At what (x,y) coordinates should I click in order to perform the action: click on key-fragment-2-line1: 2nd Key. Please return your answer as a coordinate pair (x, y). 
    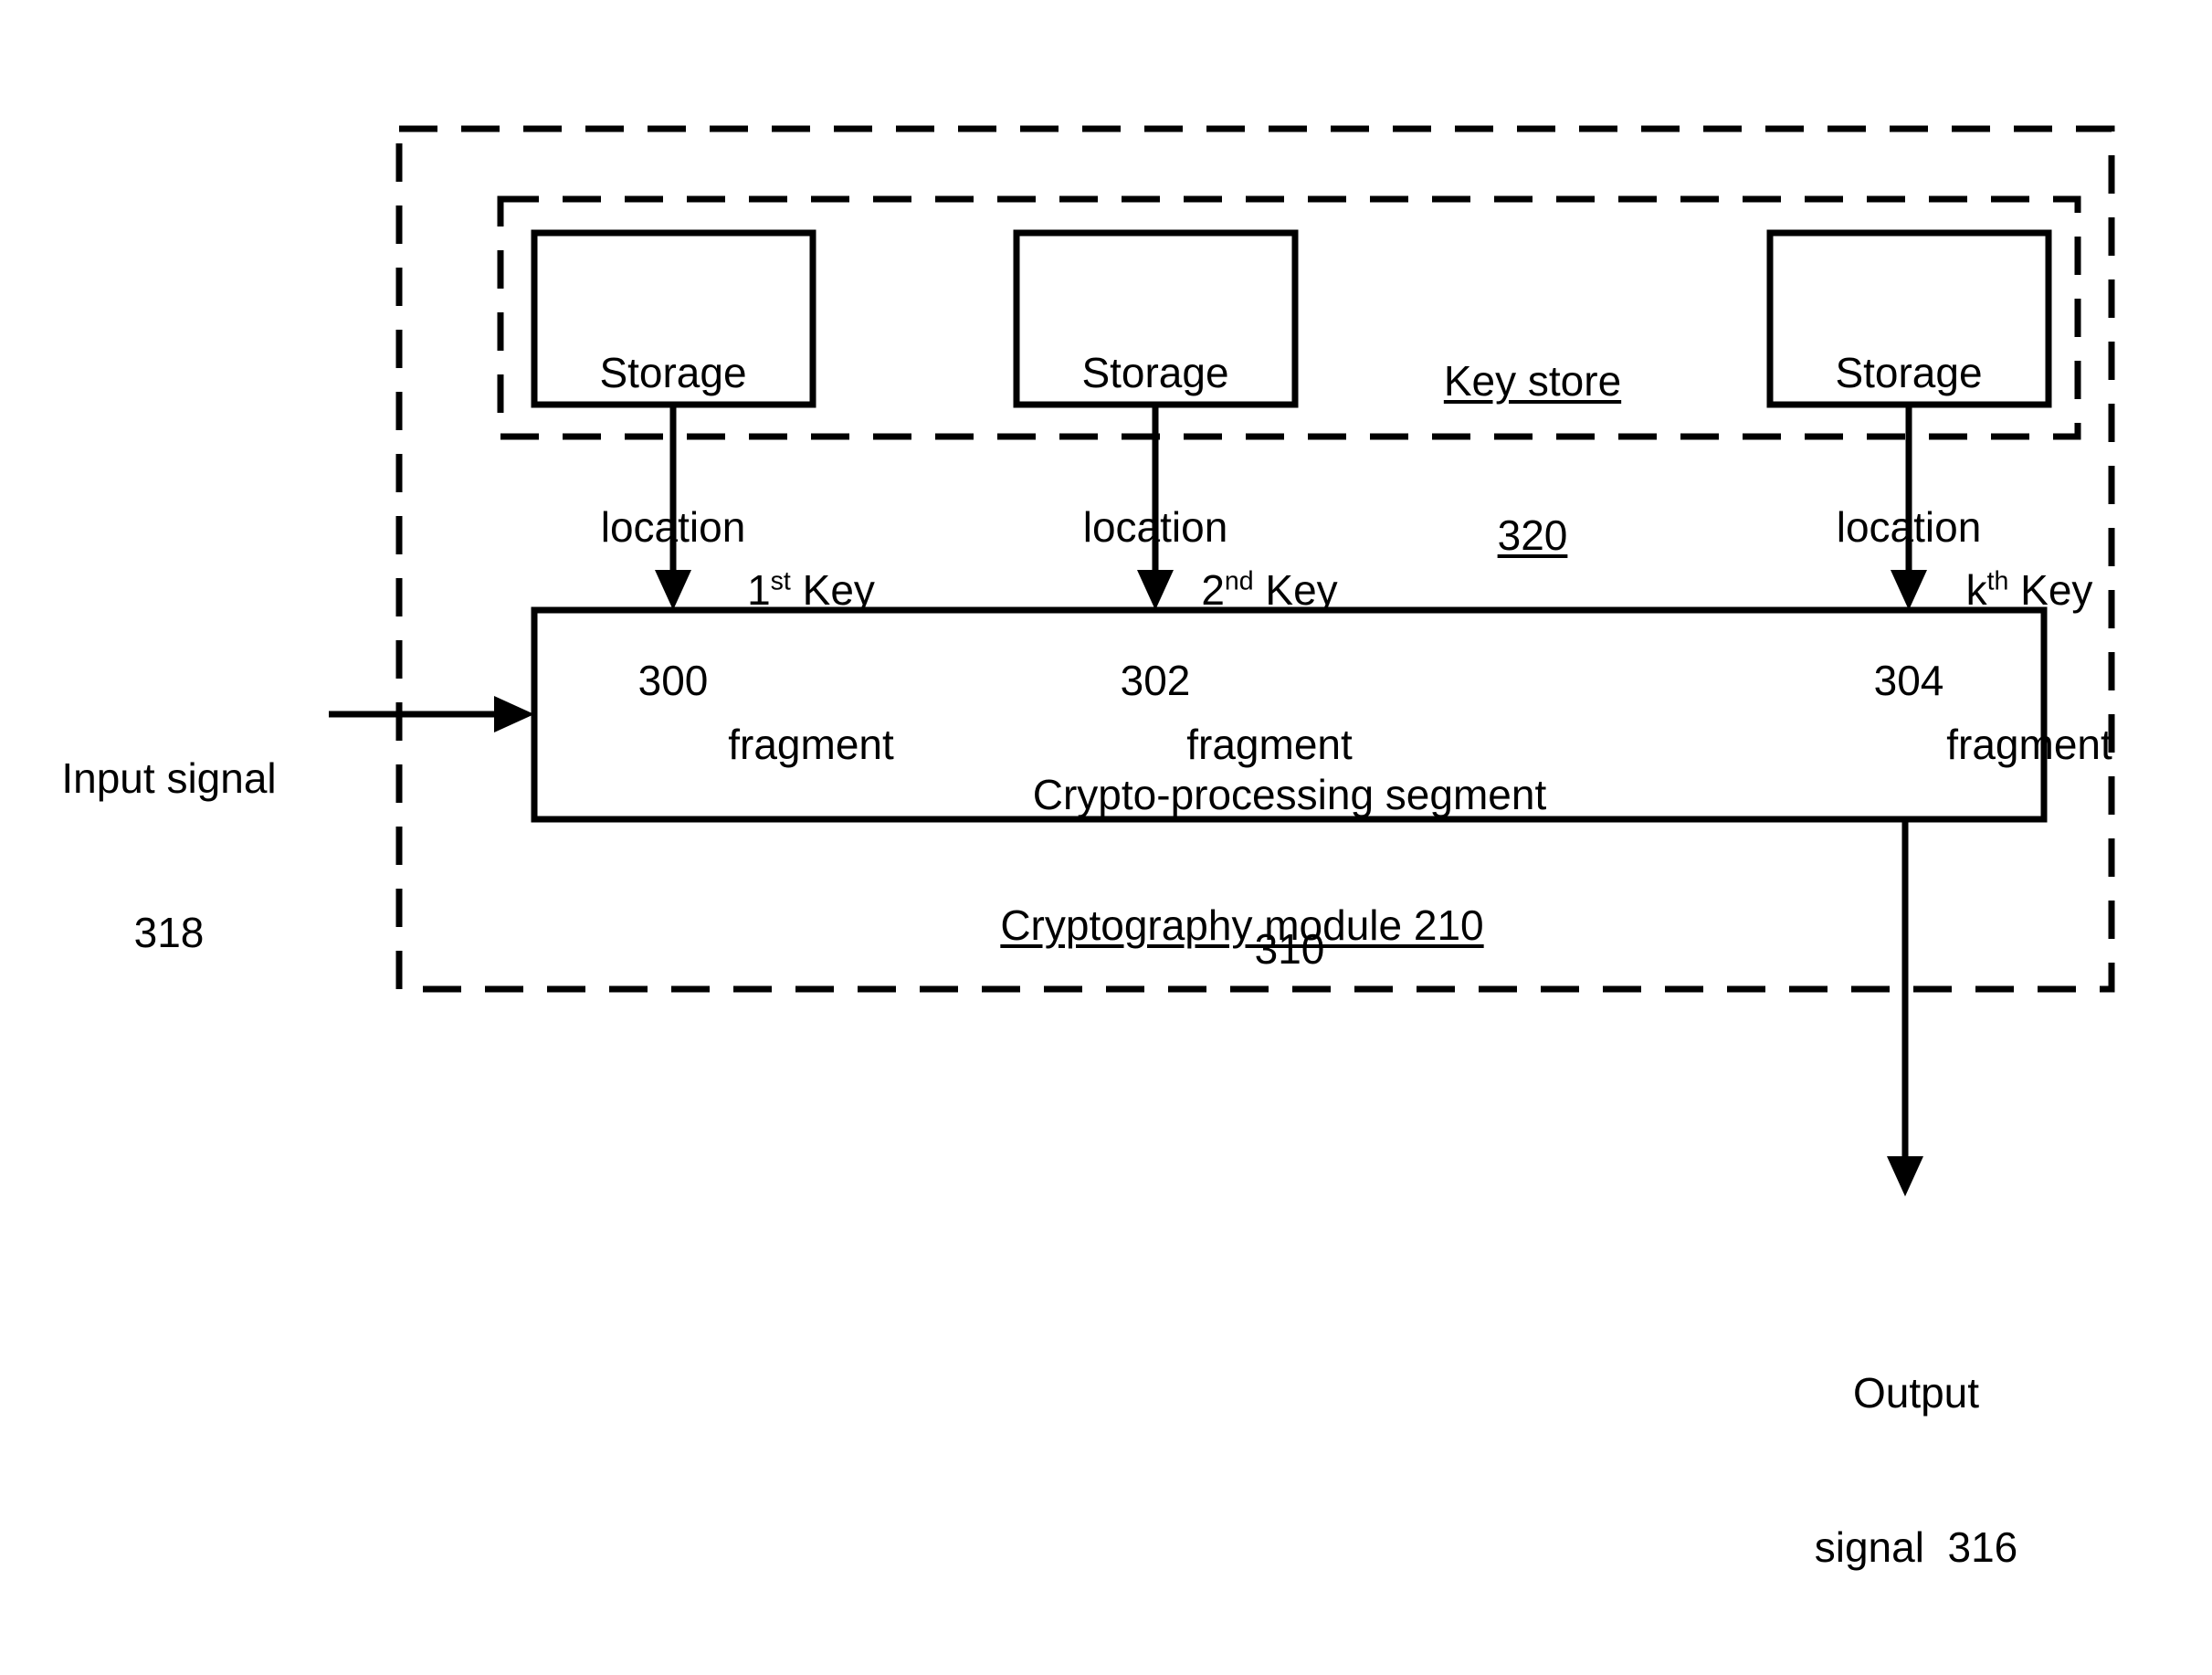
    Looking at the image, I should click on (1270, 590).